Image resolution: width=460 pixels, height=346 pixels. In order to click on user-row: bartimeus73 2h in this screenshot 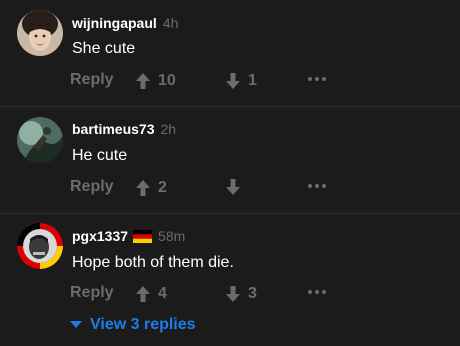, I will do `click(124, 129)`.